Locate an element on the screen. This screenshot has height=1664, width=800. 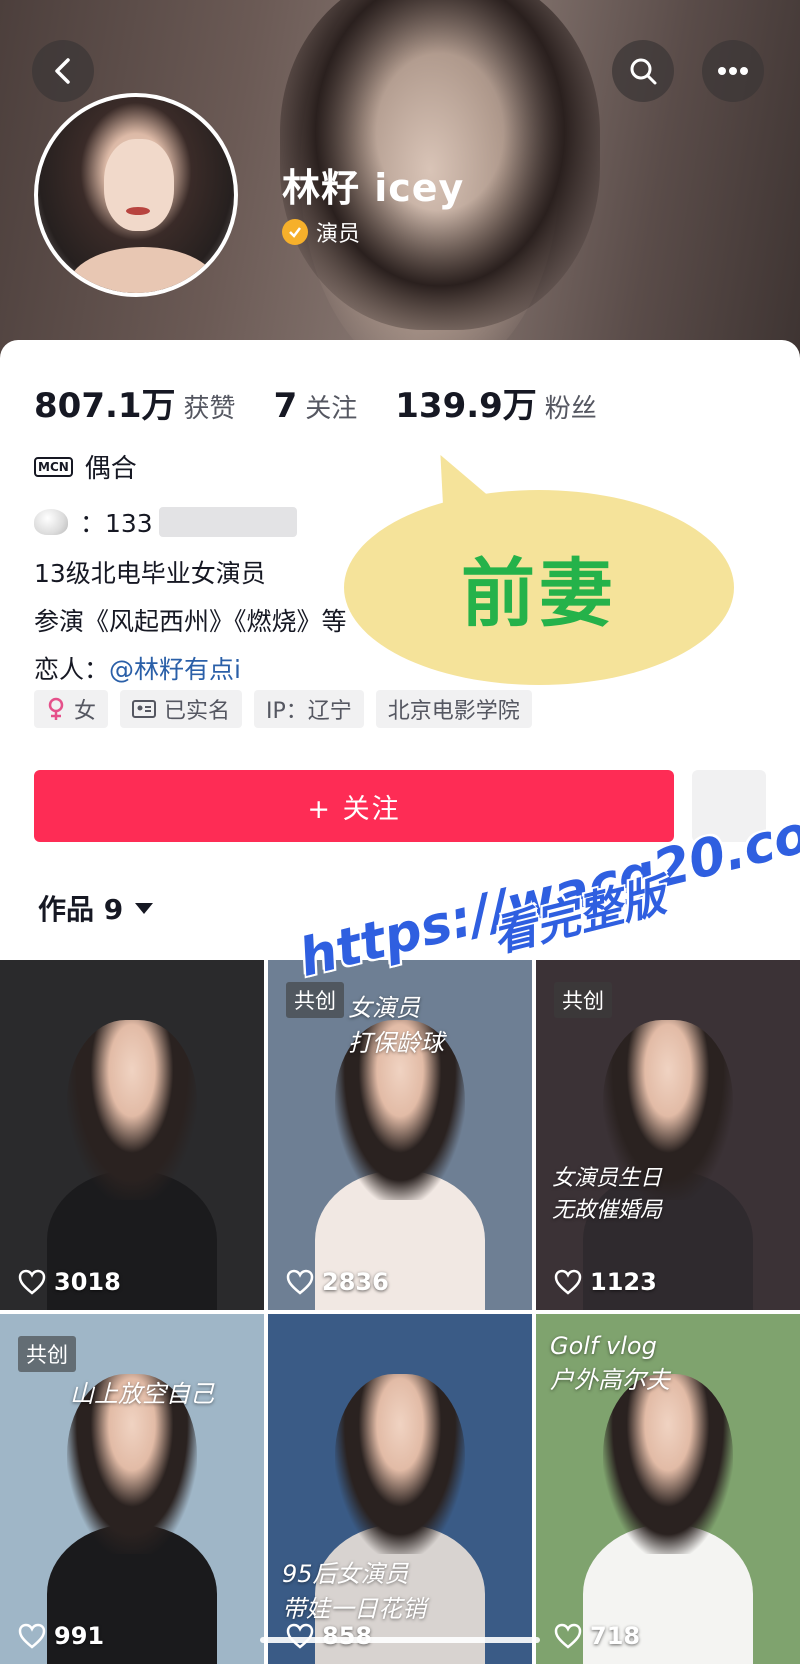
tag-label: IP：辽宁 is located at coordinates (309, 711).